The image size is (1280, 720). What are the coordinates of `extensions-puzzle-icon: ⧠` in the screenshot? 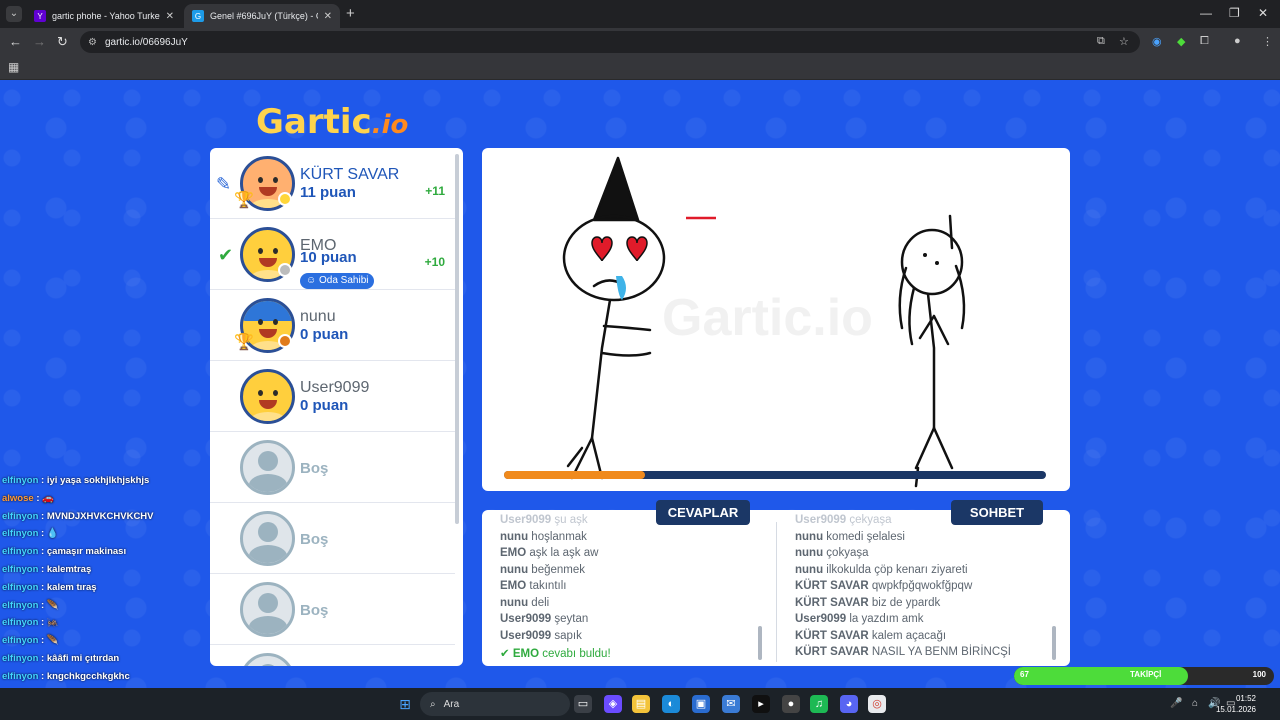 It's located at (1204, 41).